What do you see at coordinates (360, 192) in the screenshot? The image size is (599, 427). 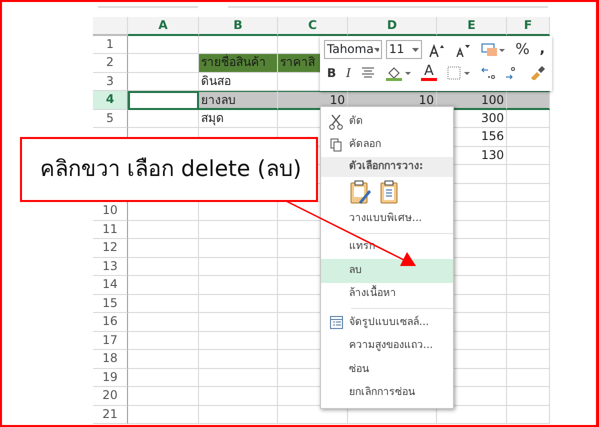 I see `paste-format-icon` at bounding box center [360, 192].